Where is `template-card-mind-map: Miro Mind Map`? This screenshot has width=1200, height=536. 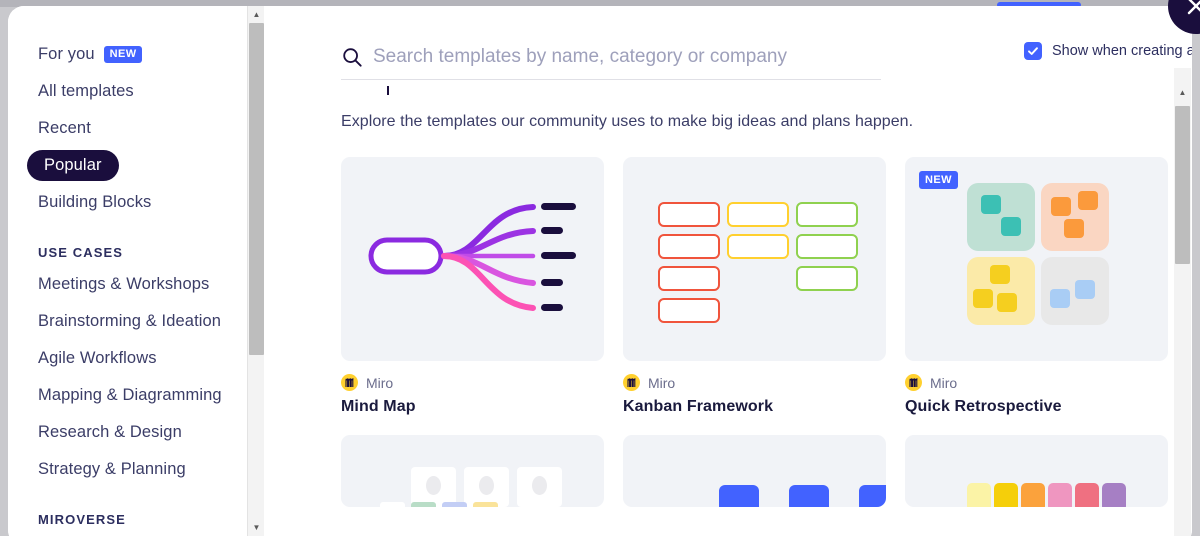
template-card-mind-map: Miro Mind Map is located at coordinates (472, 286).